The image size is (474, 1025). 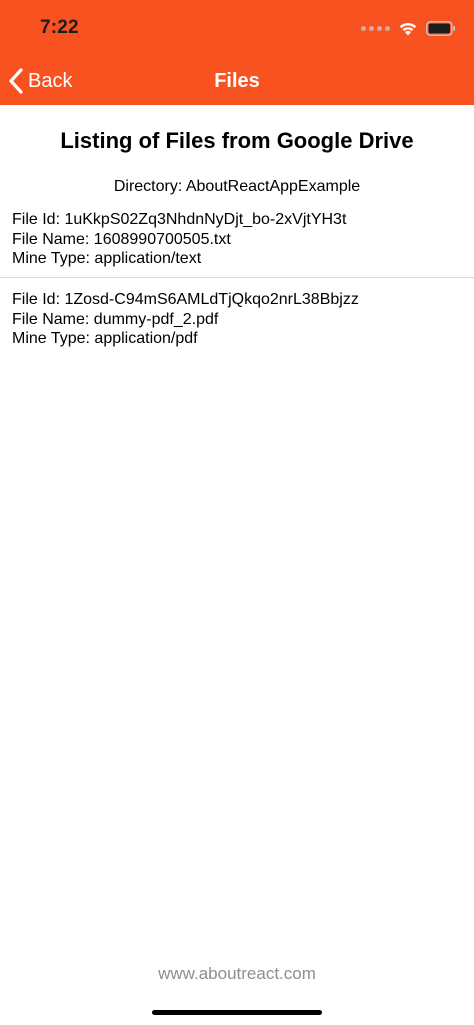 What do you see at coordinates (237, 1012) in the screenshot?
I see `home-indicator` at bounding box center [237, 1012].